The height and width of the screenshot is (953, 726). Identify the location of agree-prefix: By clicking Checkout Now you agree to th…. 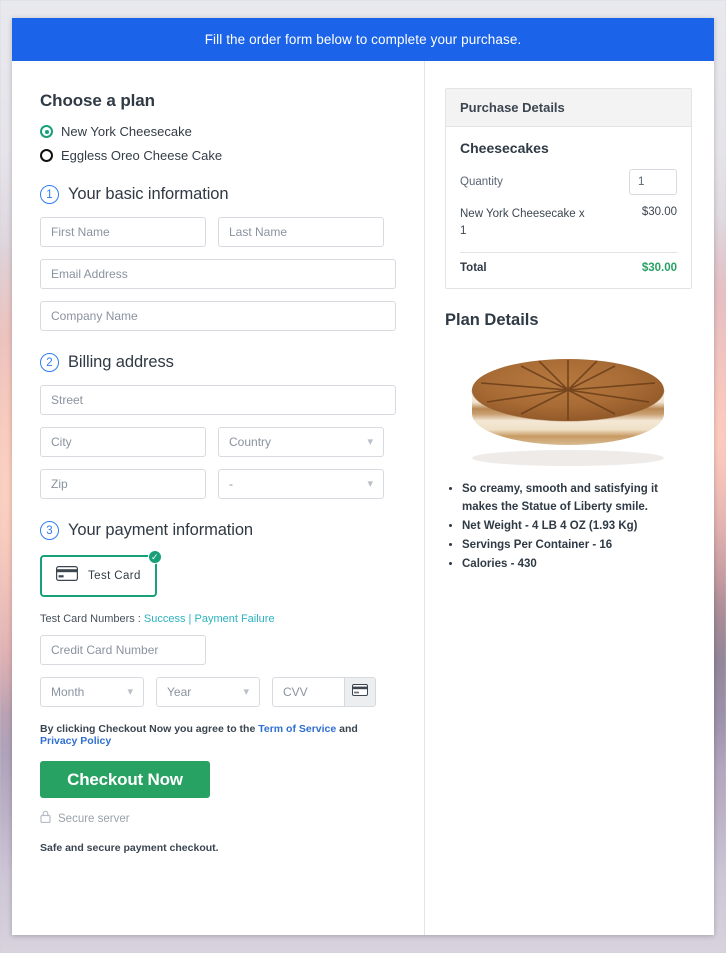
(149, 729).